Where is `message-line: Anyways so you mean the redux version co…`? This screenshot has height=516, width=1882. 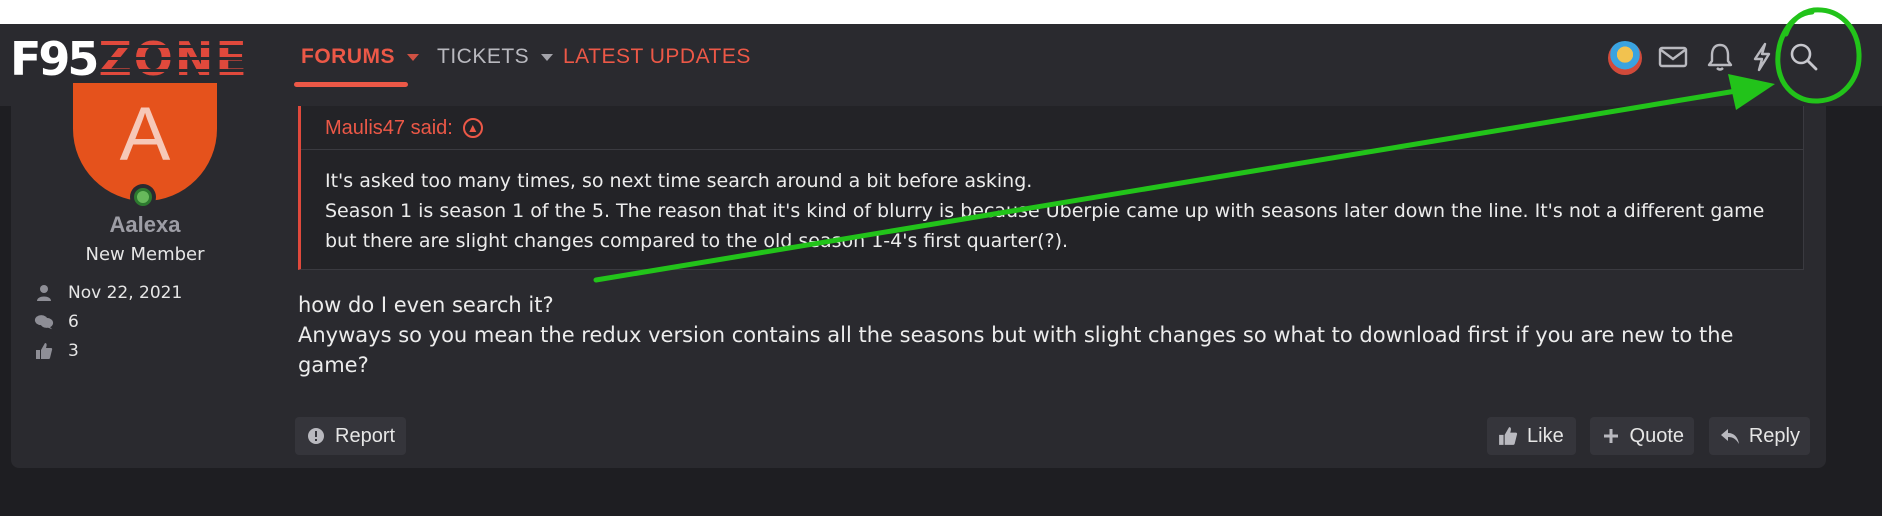
message-line: Anyways so you mean the redux version co… is located at coordinates (1016, 350).